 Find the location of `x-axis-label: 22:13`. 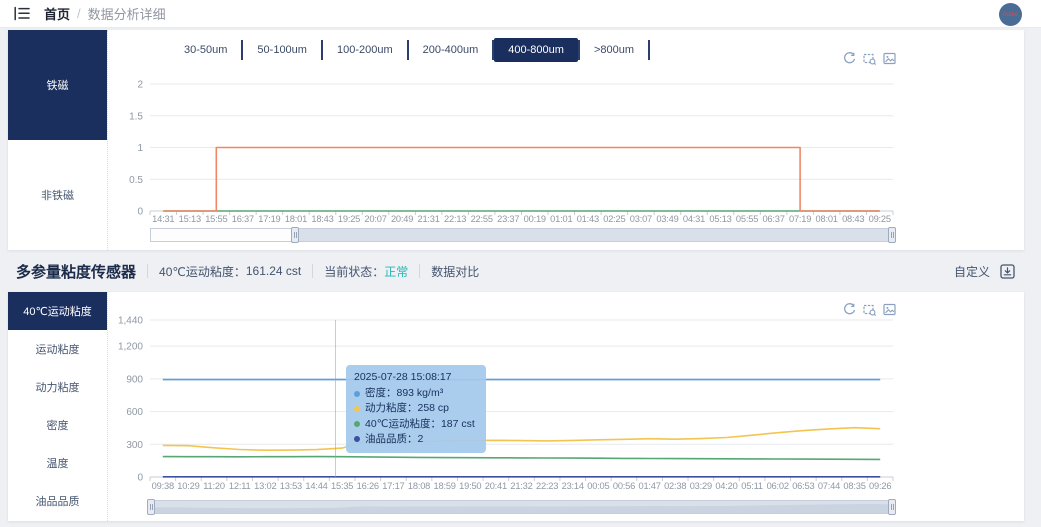

x-axis-label: 22:13 is located at coordinates (455, 219).